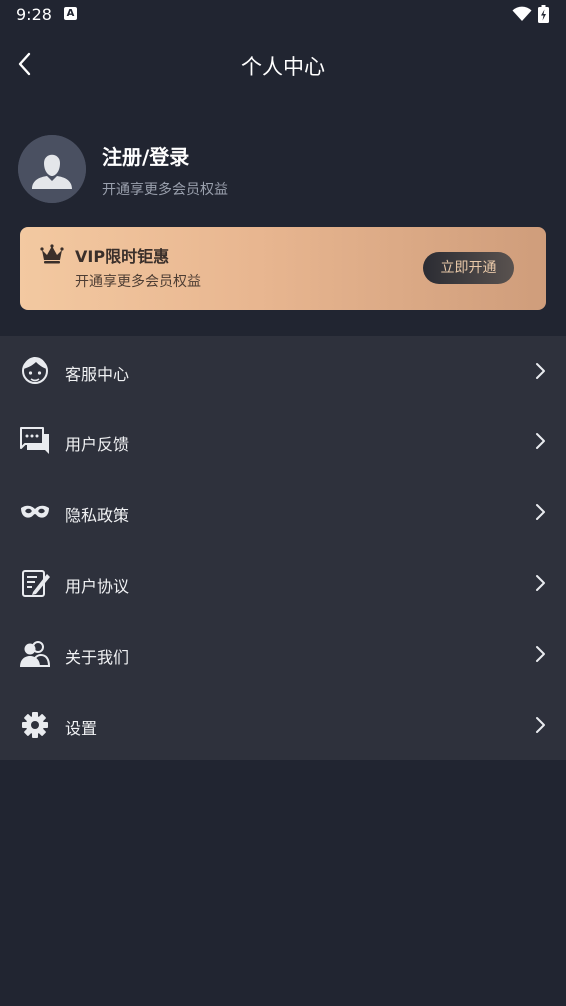  Describe the element at coordinates (97, 444) in the screenshot. I see `menu-label: 用户反馈` at that location.